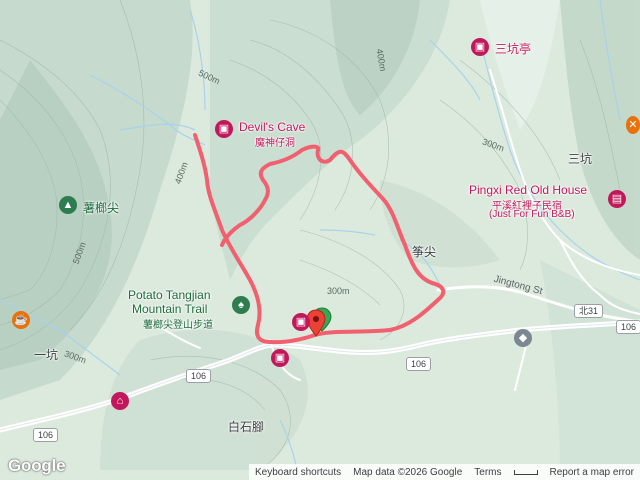 The height and width of the screenshot is (480, 640). What do you see at coordinates (46, 355) in the screenshot?
I see `place-yikeng-label: 一坑` at bounding box center [46, 355].